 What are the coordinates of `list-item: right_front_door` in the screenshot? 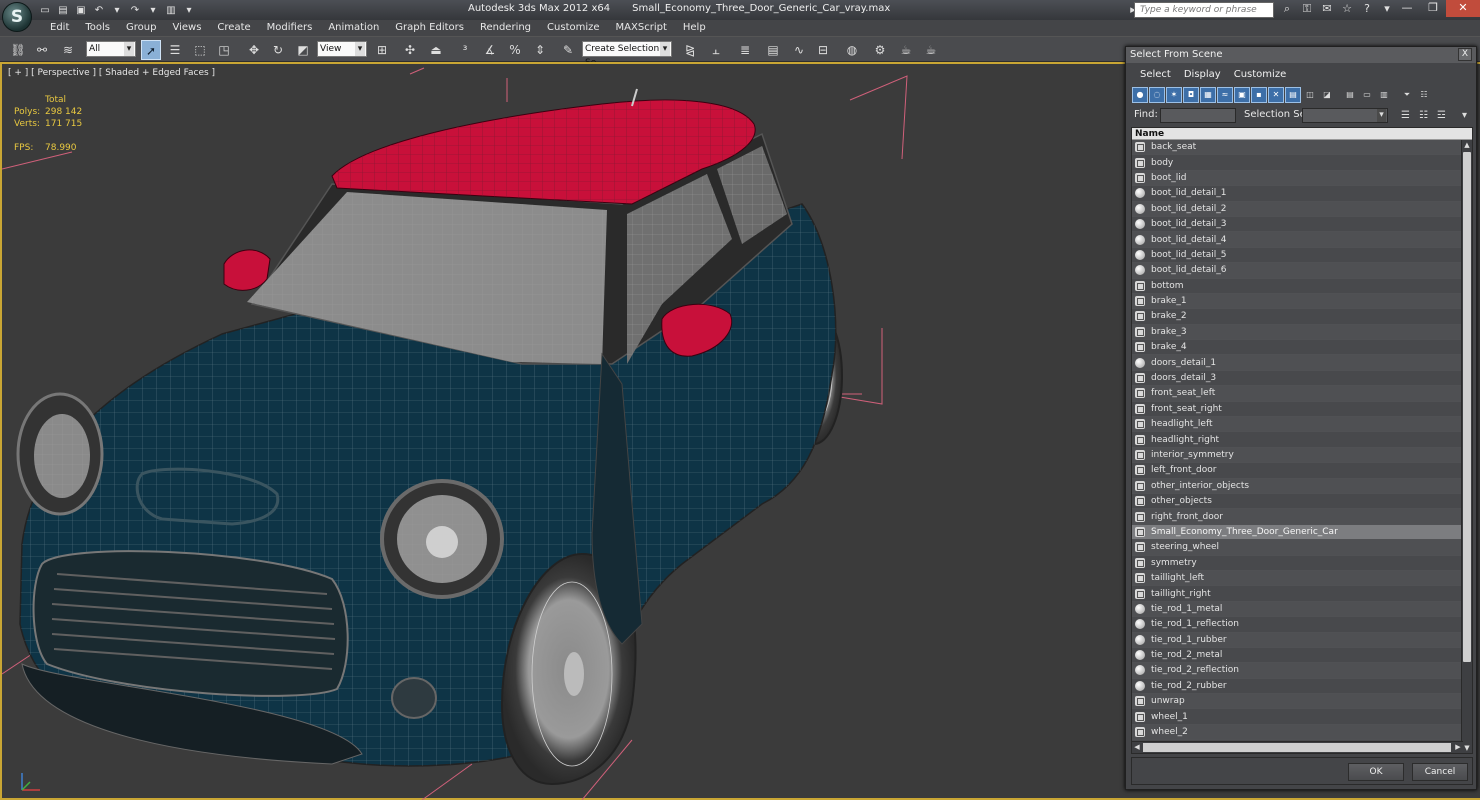 It's located at (1297, 517).